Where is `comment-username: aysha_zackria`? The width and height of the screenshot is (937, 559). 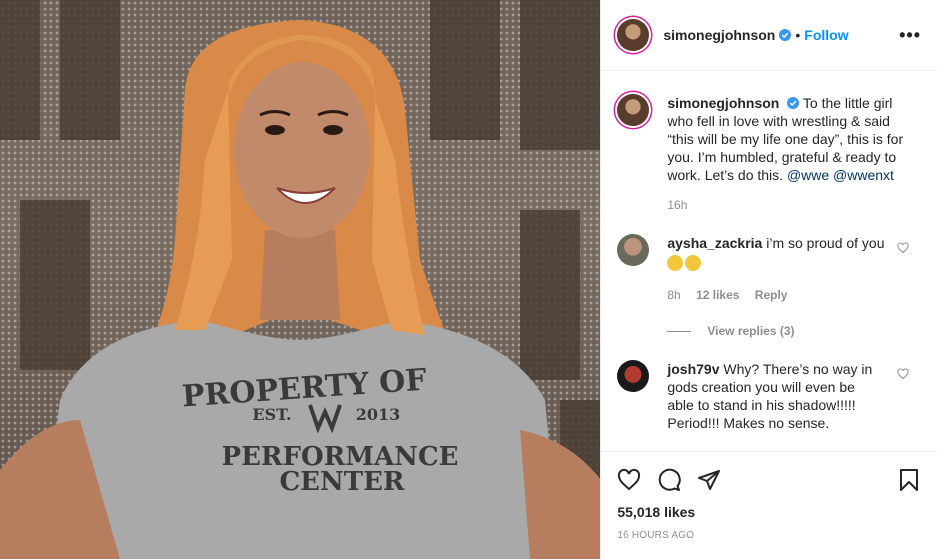 comment-username: aysha_zackria is located at coordinates (714, 243).